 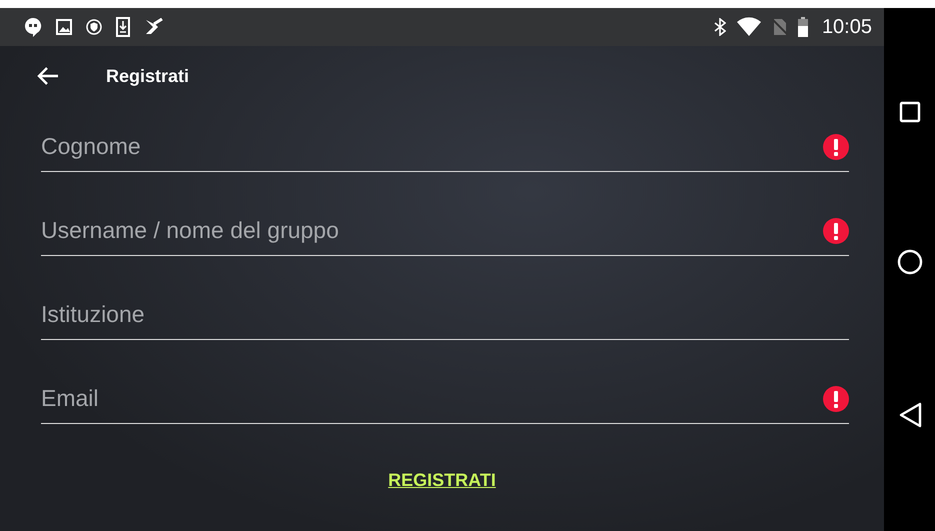 What do you see at coordinates (910, 415) in the screenshot?
I see `back-triangle-icon` at bounding box center [910, 415].